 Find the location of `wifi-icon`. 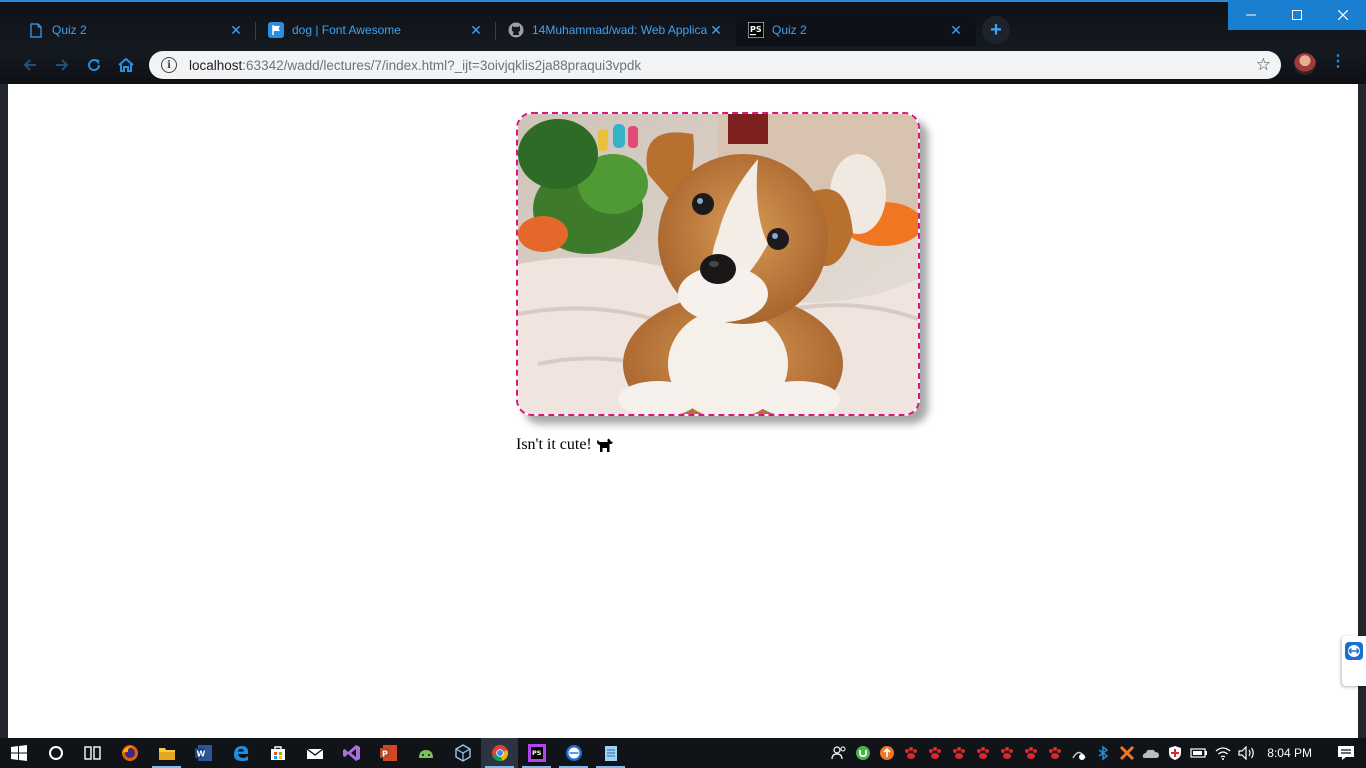

wifi-icon is located at coordinates (1223, 753).